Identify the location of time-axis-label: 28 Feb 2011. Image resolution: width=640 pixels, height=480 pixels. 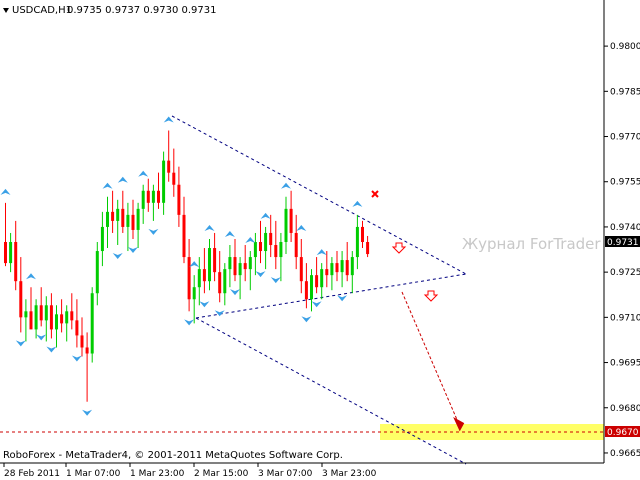
(32, 474).